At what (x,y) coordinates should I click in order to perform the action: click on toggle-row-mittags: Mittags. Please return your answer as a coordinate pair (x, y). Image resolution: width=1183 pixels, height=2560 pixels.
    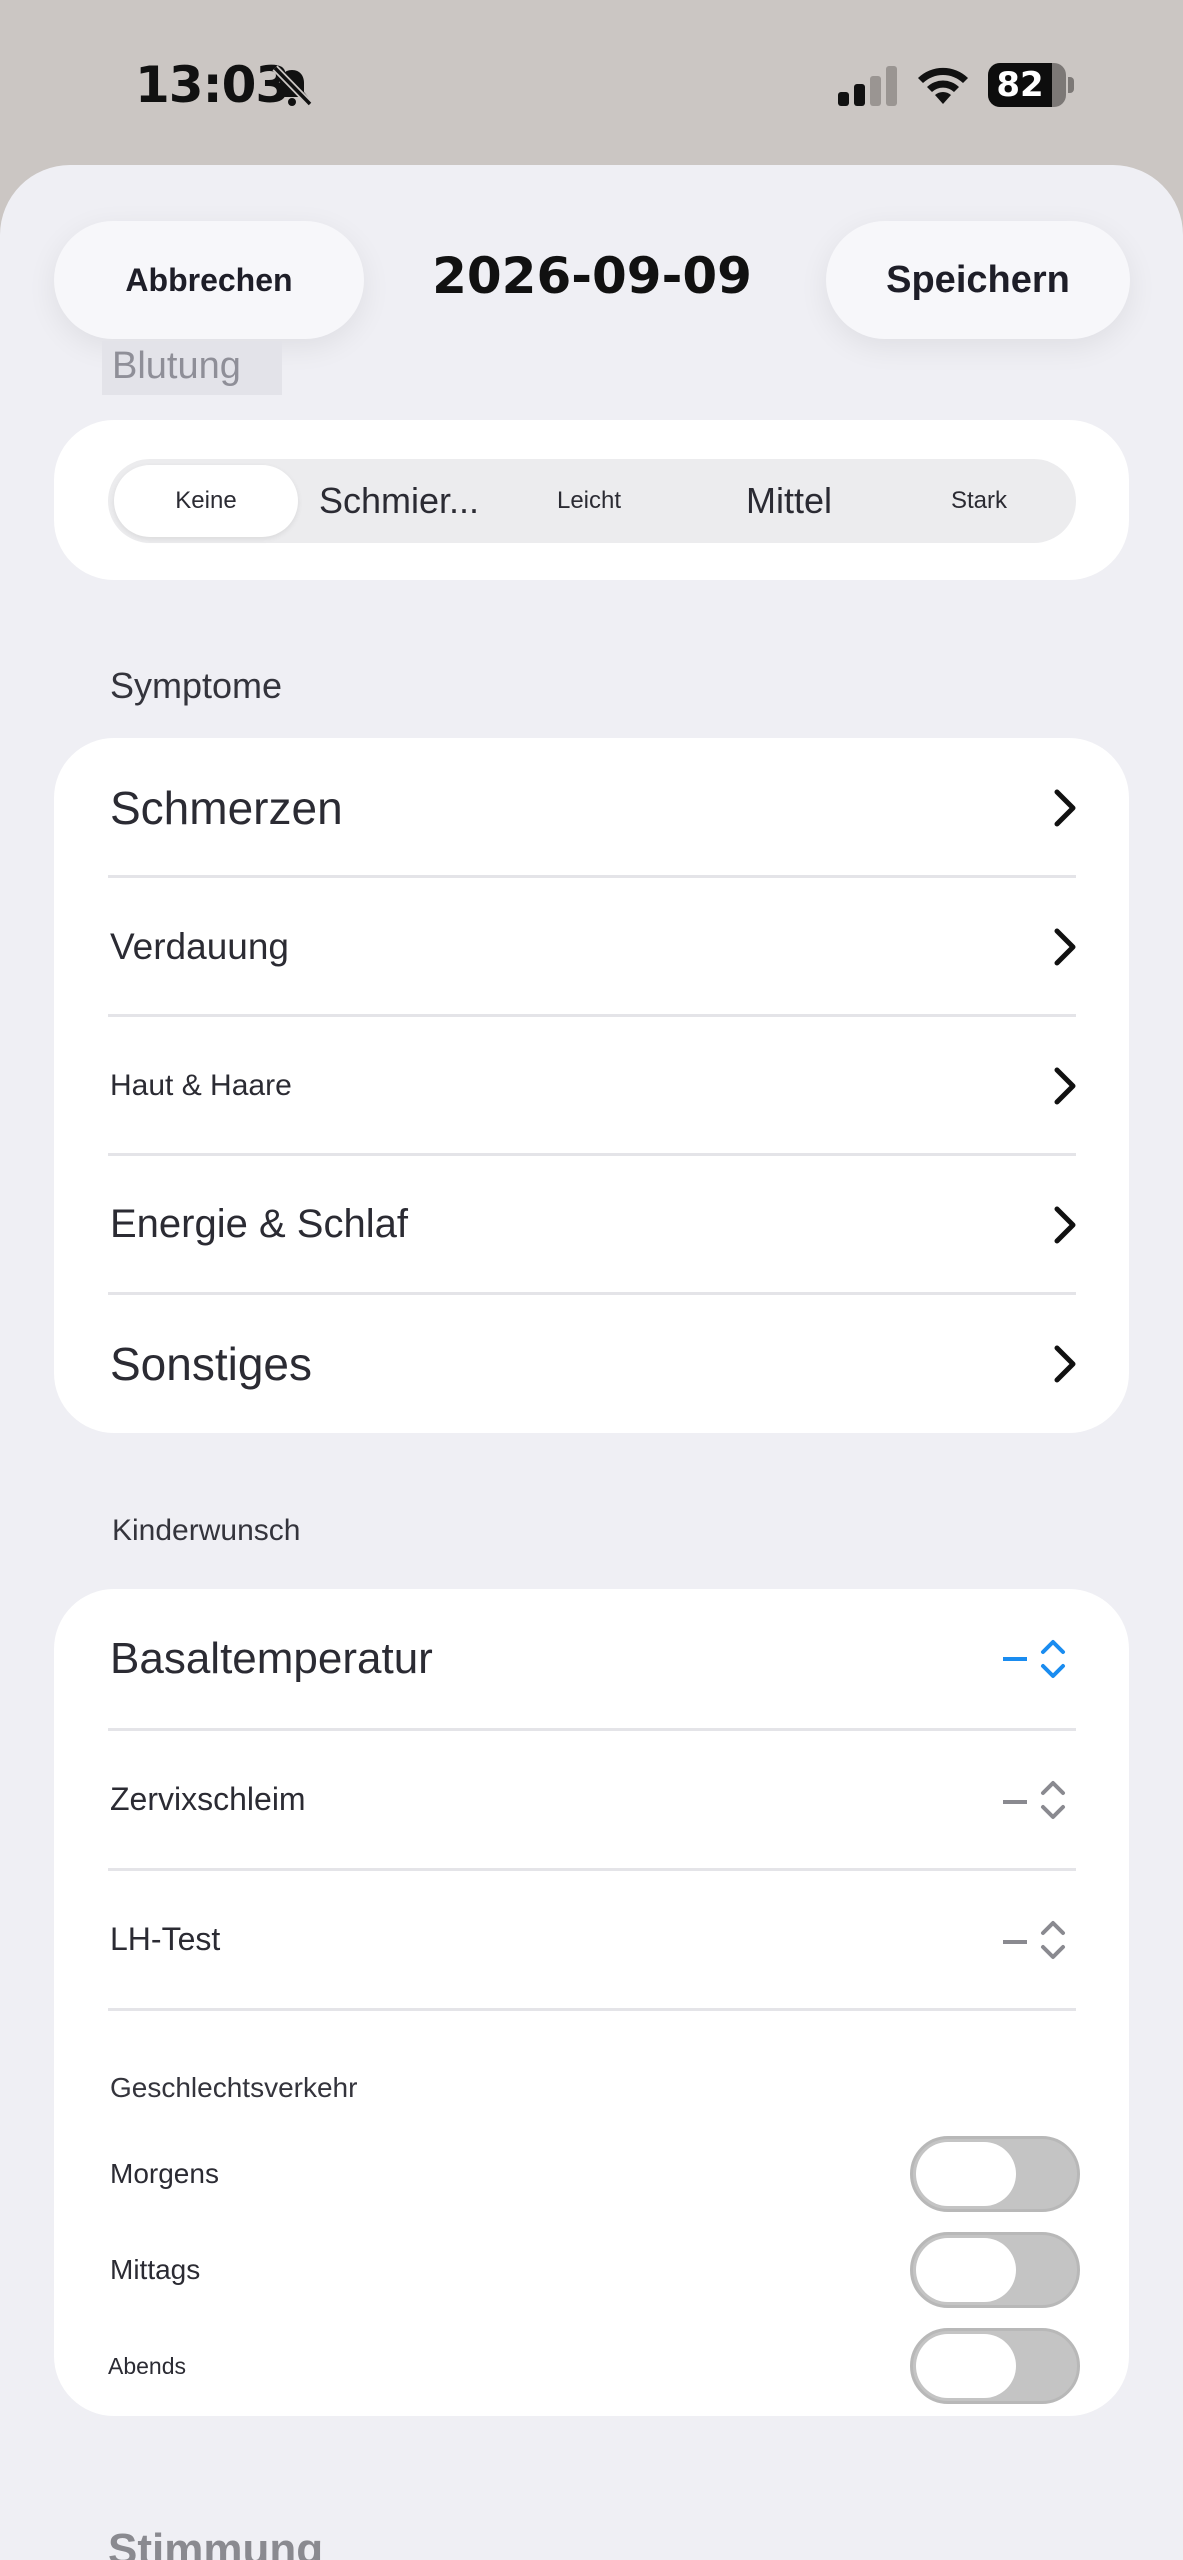
    Looking at the image, I should click on (591, 2270).